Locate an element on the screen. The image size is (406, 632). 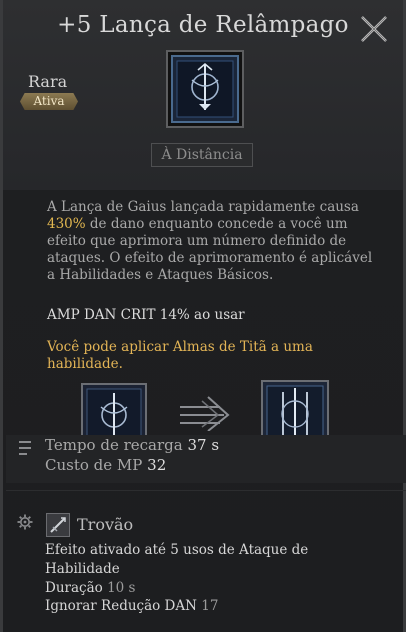
section-divider is located at coordinates (206, 490).